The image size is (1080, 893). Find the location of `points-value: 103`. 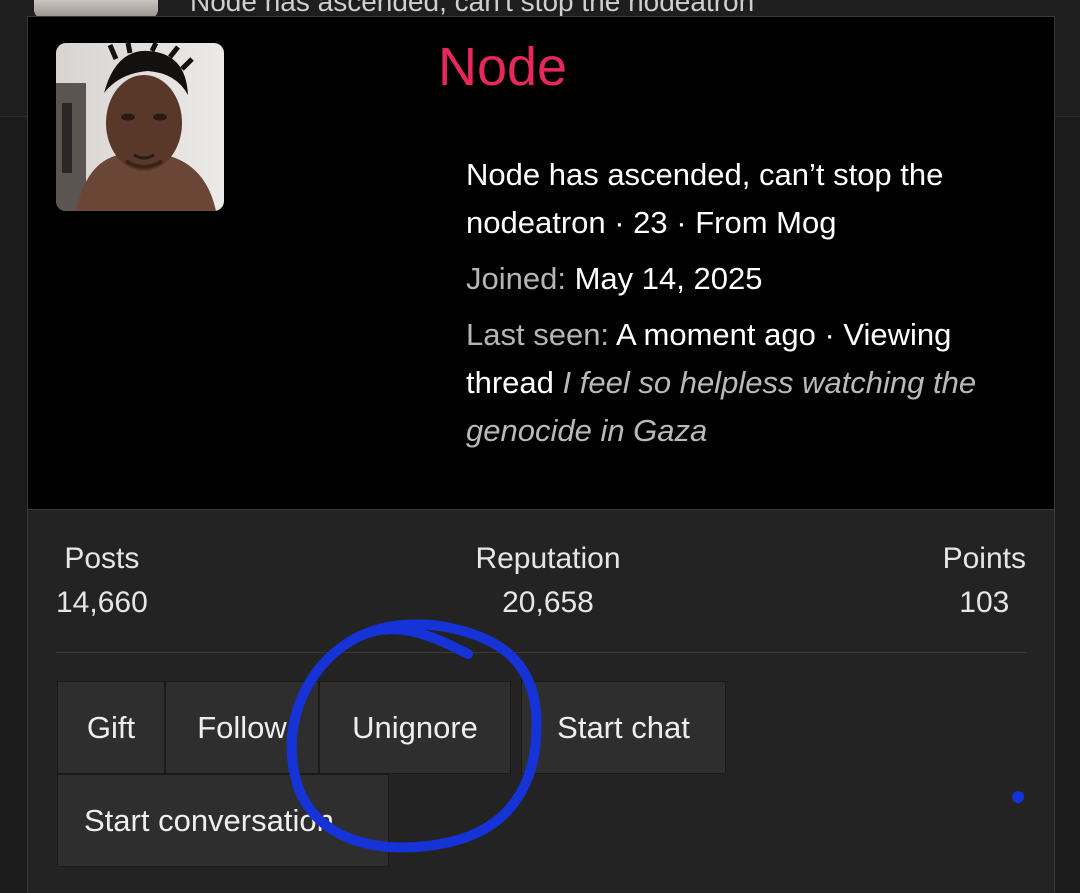

points-value: 103 is located at coordinates (984, 602).